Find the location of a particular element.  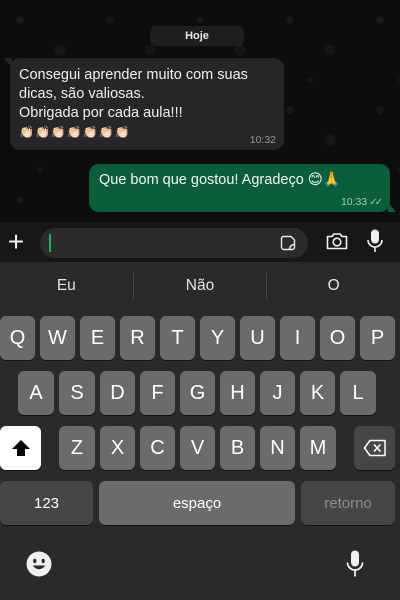

attach-plus-button: + is located at coordinates (16, 242).